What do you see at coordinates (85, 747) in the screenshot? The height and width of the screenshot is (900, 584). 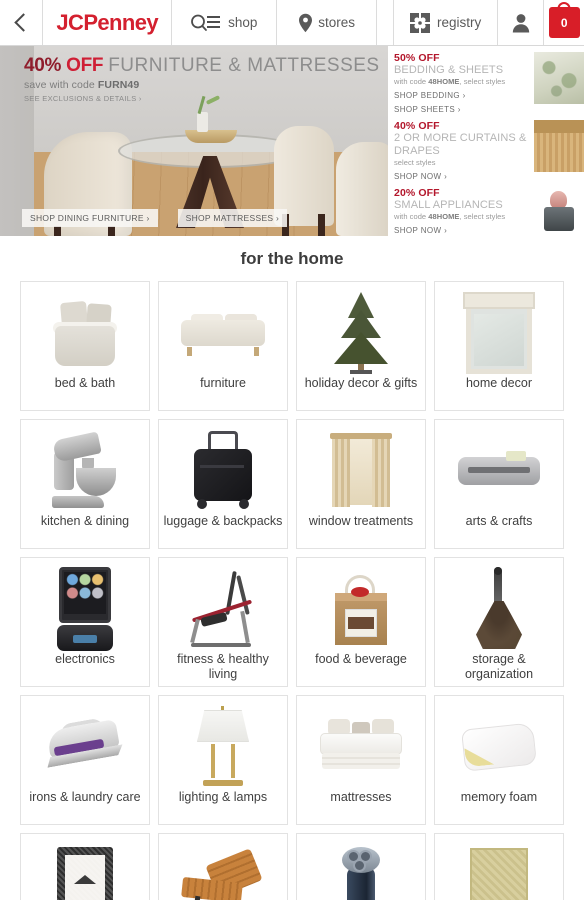 I see `iron-art` at bounding box center [85, 747].